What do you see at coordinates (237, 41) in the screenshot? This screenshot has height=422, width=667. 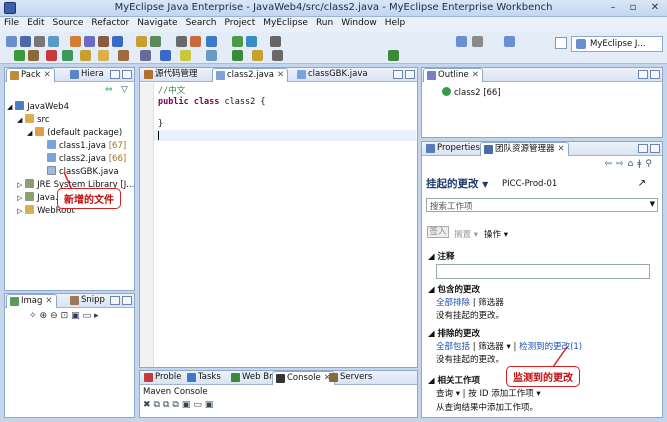 I see `globe-icon` at bounding box center [237, 41].